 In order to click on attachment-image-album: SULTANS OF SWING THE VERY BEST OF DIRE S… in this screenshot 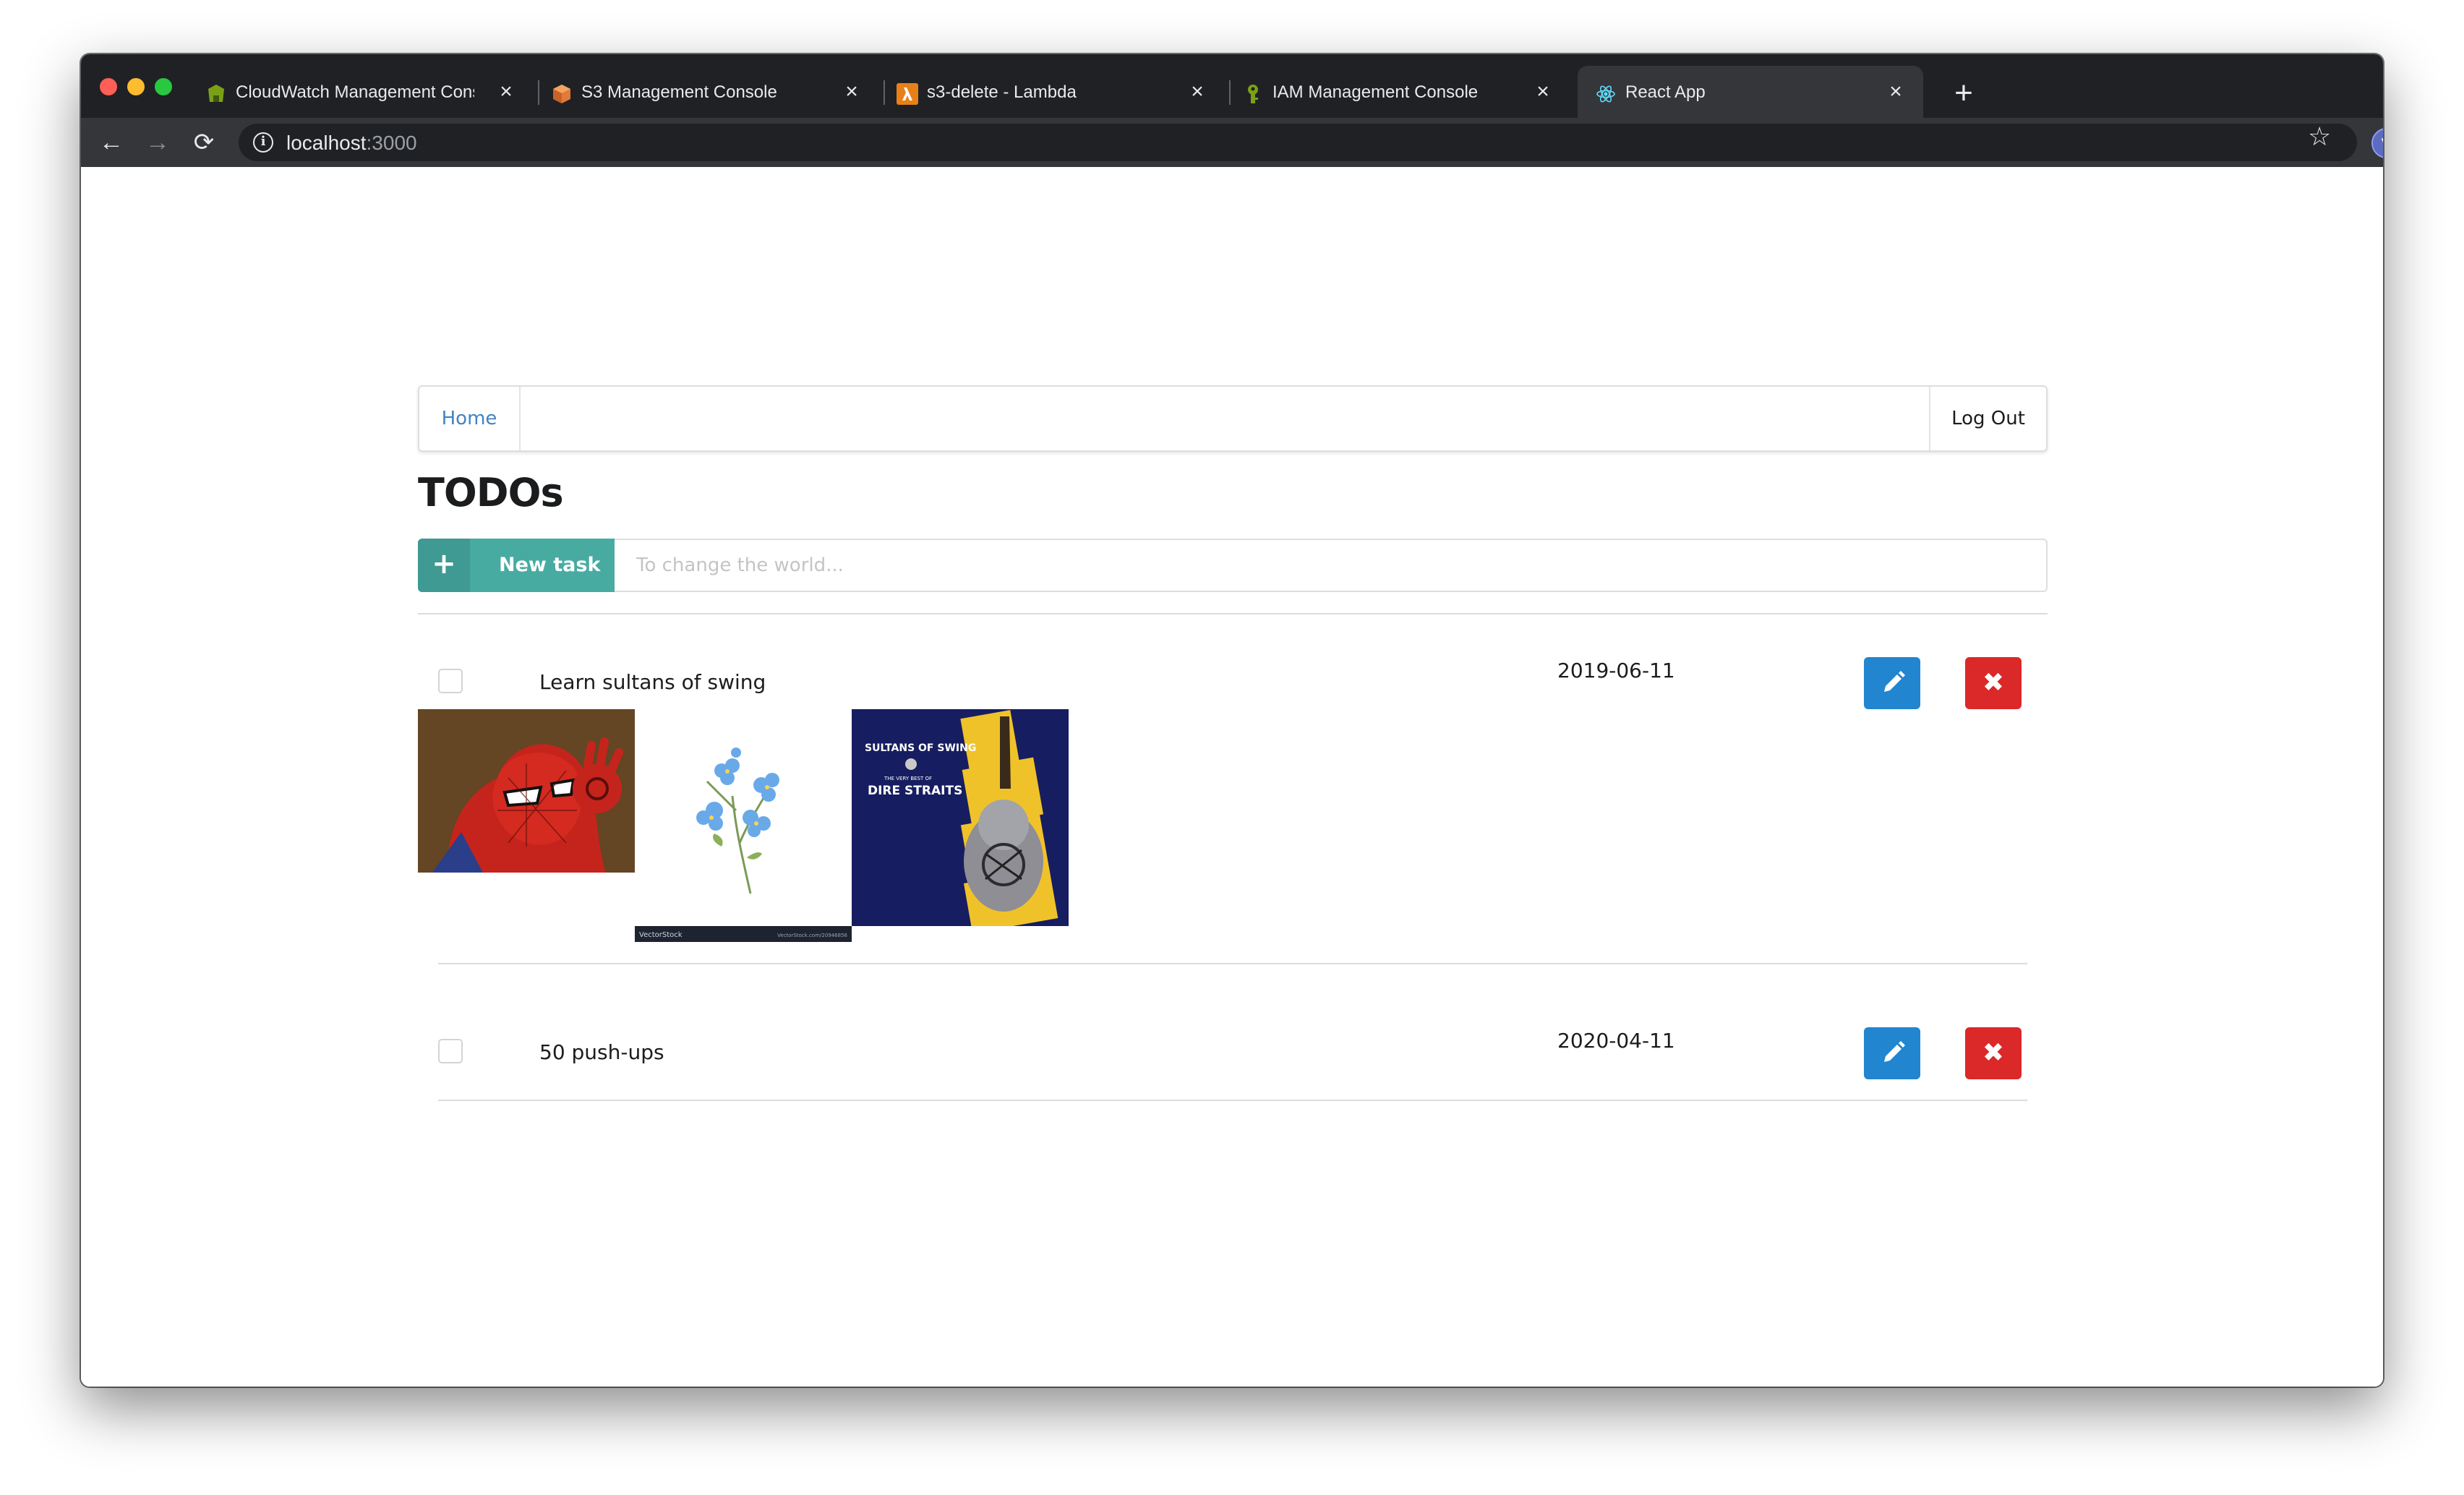, I will do `click(961, 817)`.